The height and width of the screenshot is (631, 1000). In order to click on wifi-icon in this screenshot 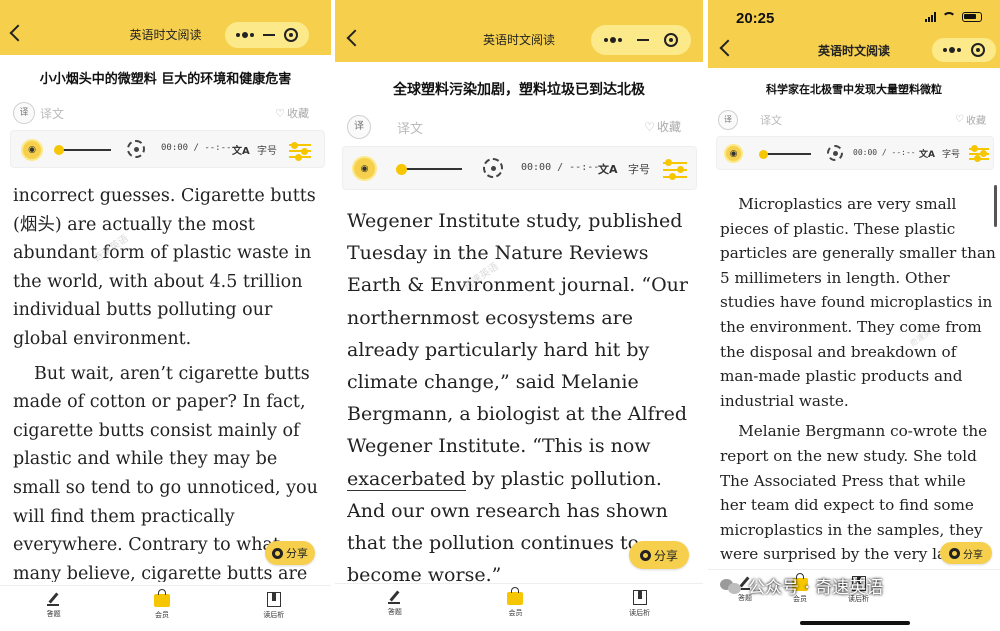, I will do `click(949, 17)`.